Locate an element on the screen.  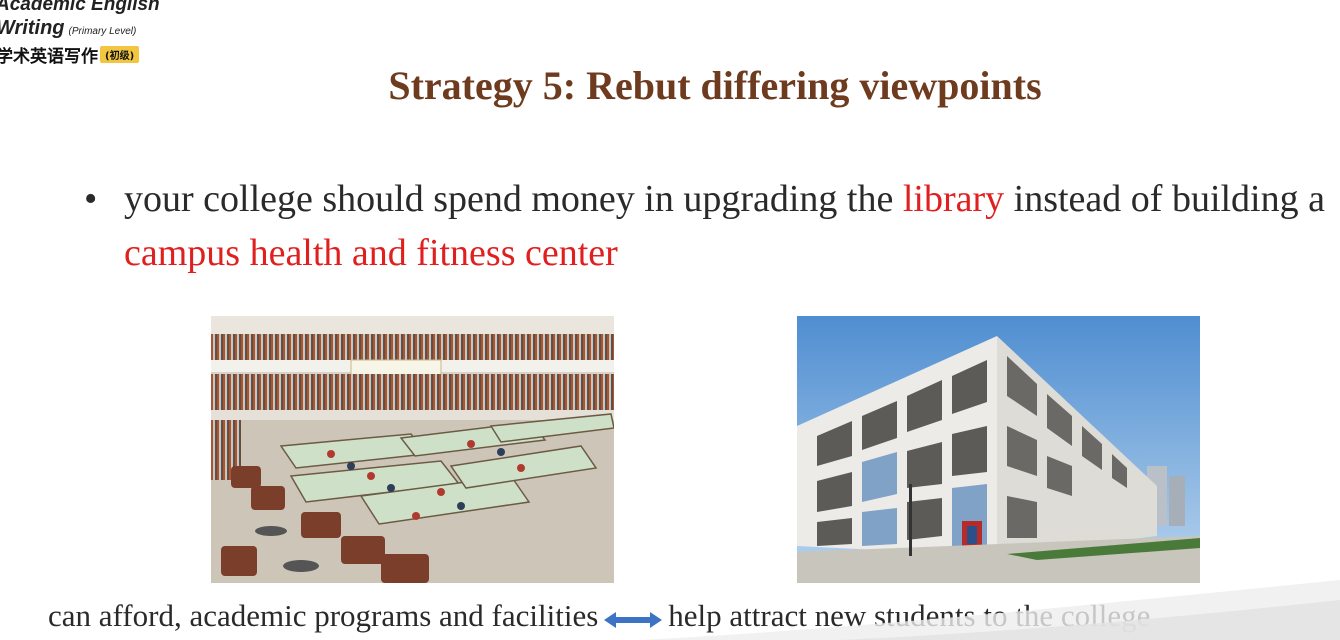
logo-line-2: Writing (Primary Level) is located at coordinates (68, 28).